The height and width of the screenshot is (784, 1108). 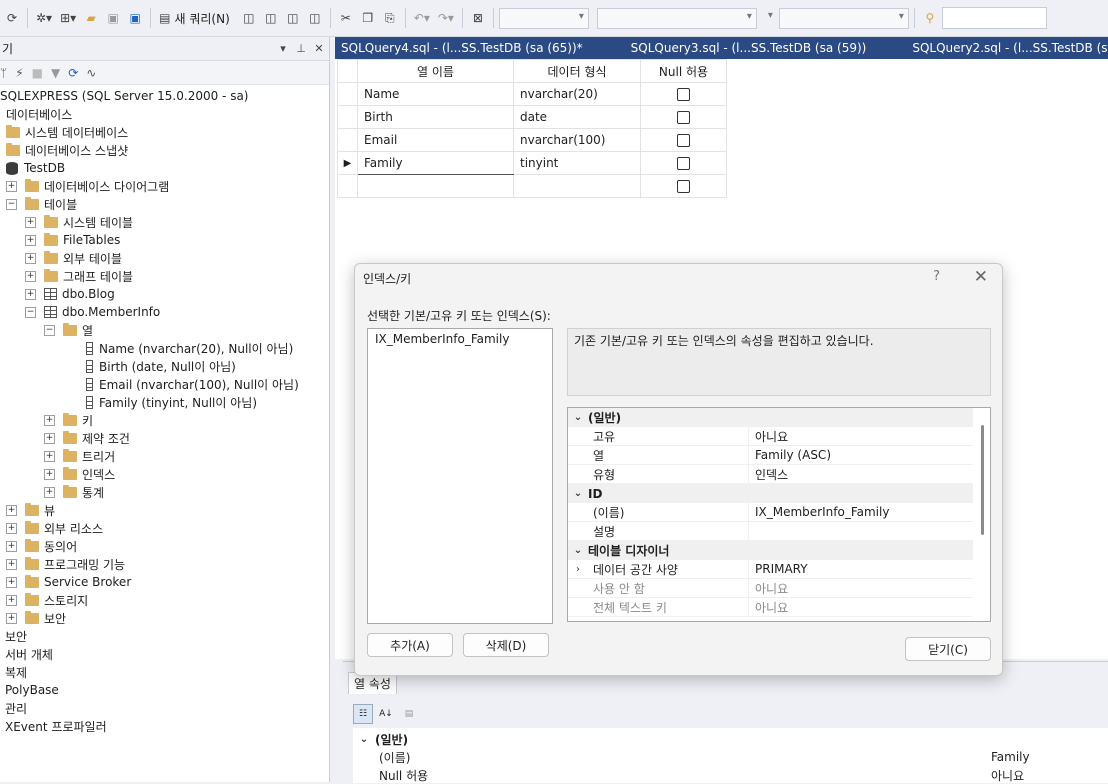 What do you see at coordinates (87, 438) in the screenshot?
I see `tree-constraints: + 제약 조건` at bounding box center [87, 438].